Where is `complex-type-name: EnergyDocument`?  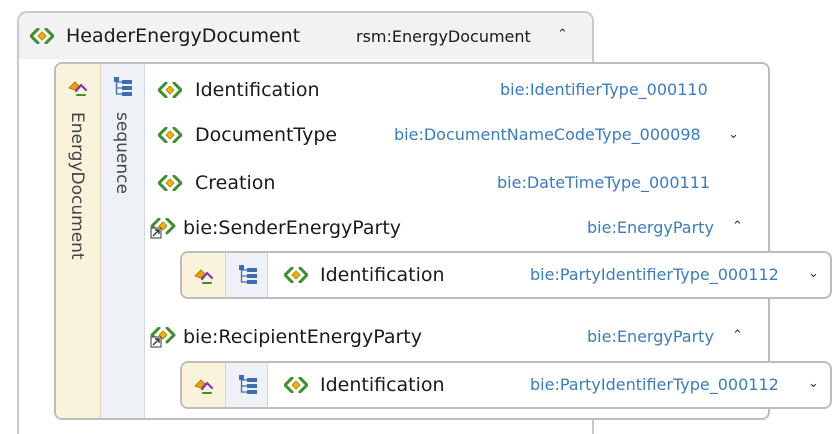
complex-type-name: EnergyDocument is located at coordinates (77, 186).